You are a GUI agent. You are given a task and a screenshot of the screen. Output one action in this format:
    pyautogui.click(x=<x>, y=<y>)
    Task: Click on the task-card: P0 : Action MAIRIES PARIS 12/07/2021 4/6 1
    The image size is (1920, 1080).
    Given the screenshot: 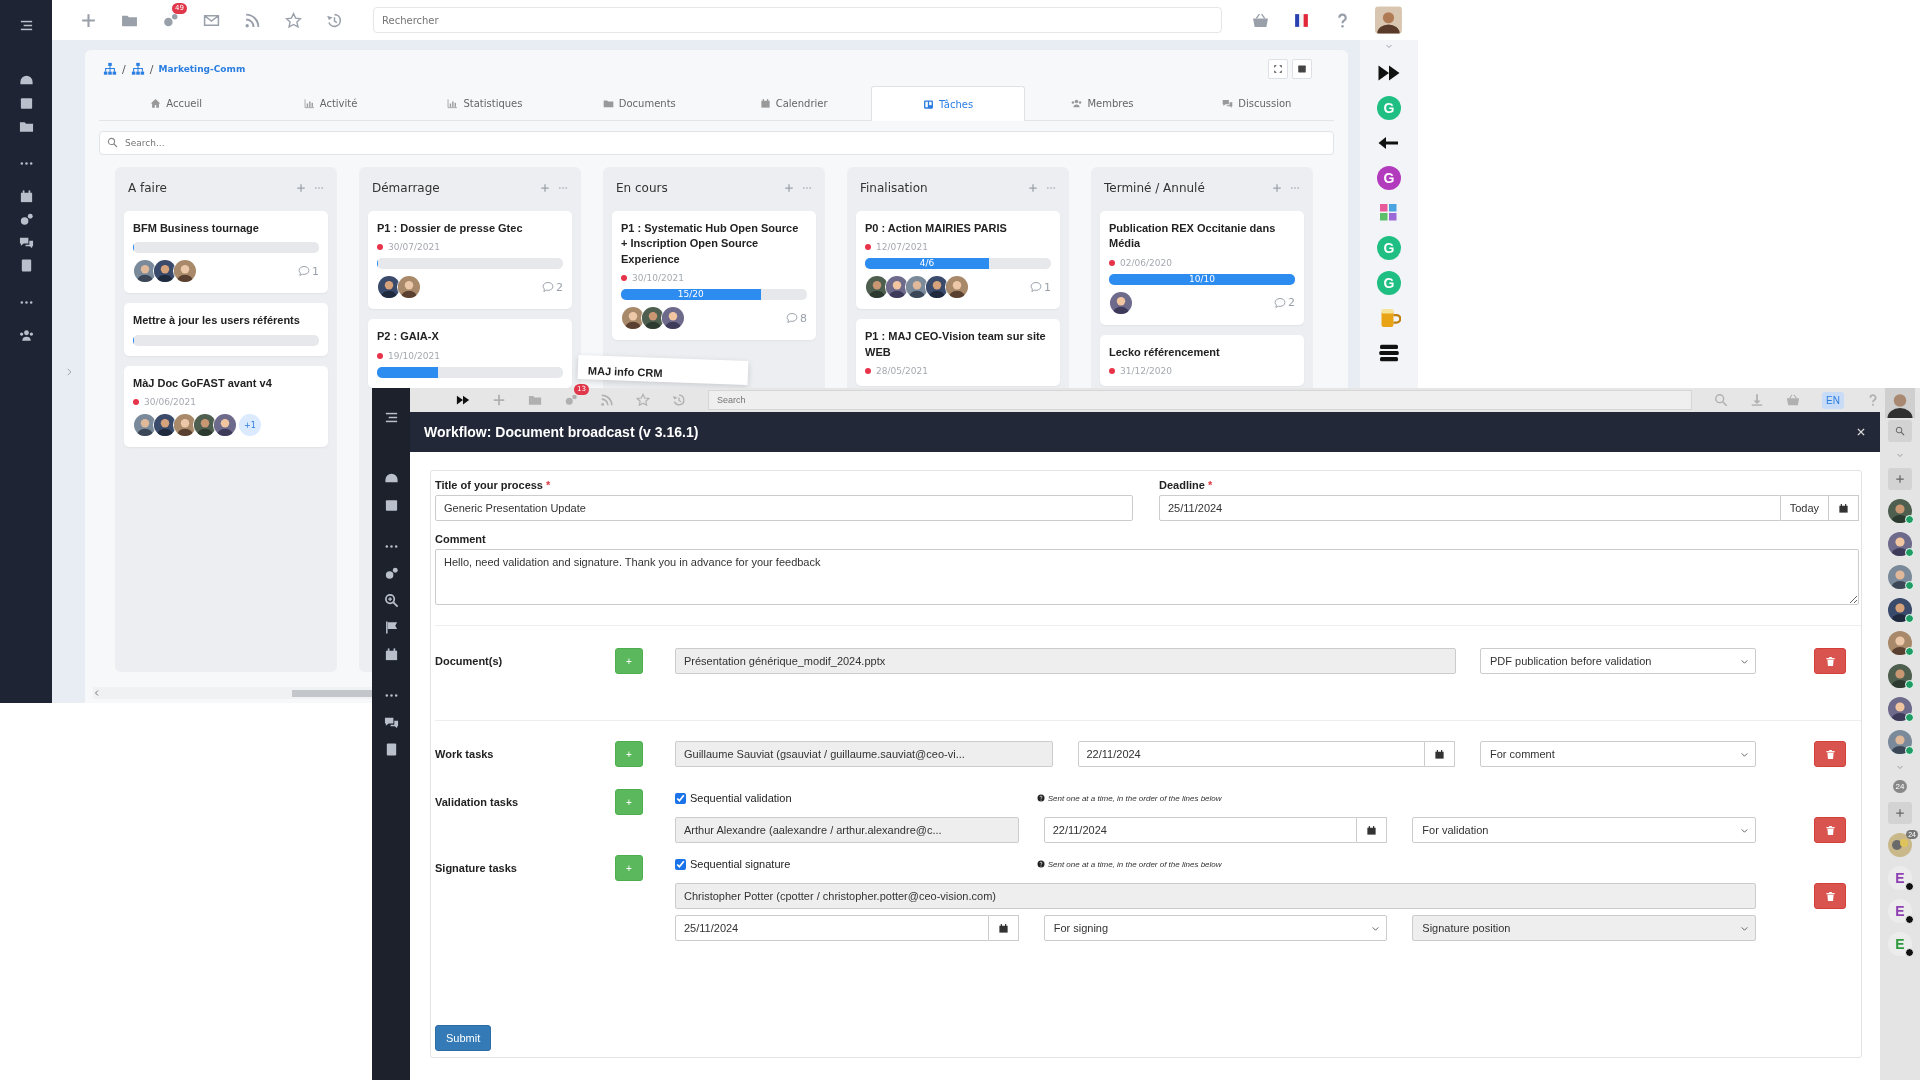 What is the action you would take?
    pyautogui.click(x=958, y=260)
    